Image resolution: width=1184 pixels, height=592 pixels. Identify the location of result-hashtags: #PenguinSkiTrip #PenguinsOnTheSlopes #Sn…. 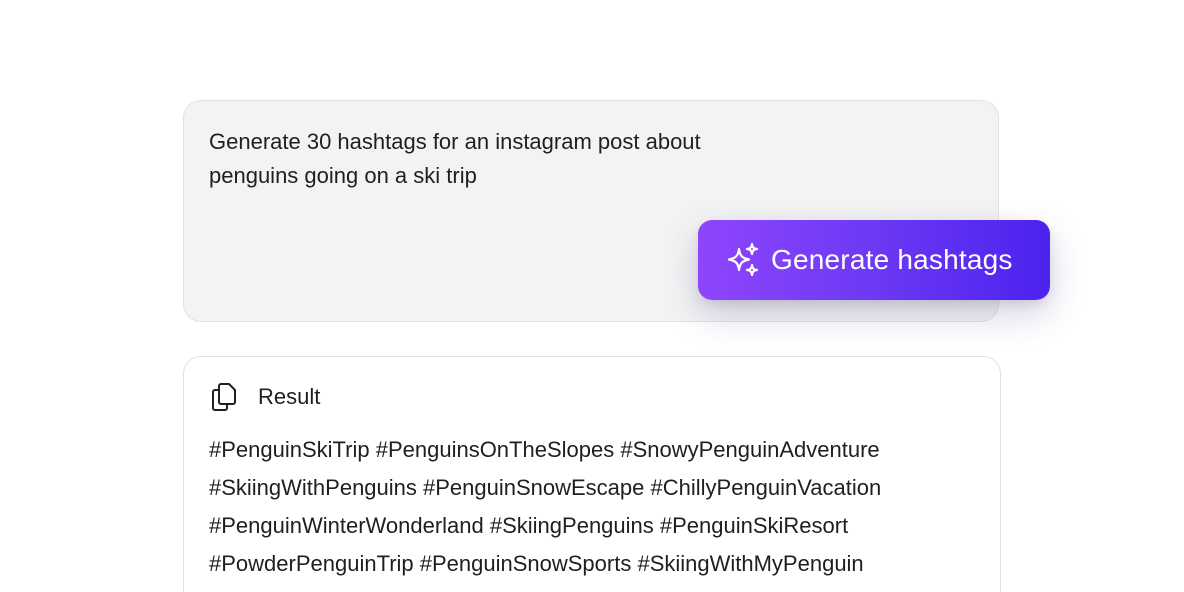
(545, 506).